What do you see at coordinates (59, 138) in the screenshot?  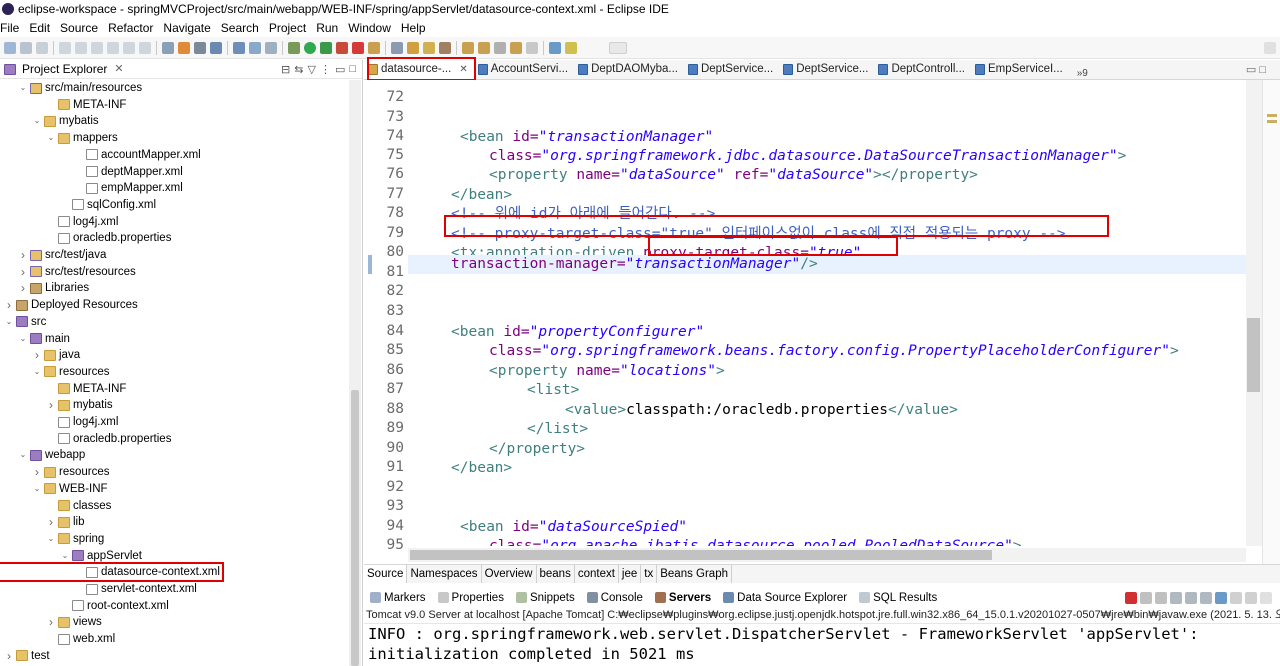 I see `tree-item: ⌄ mappers` at bounding box center [59, 138].